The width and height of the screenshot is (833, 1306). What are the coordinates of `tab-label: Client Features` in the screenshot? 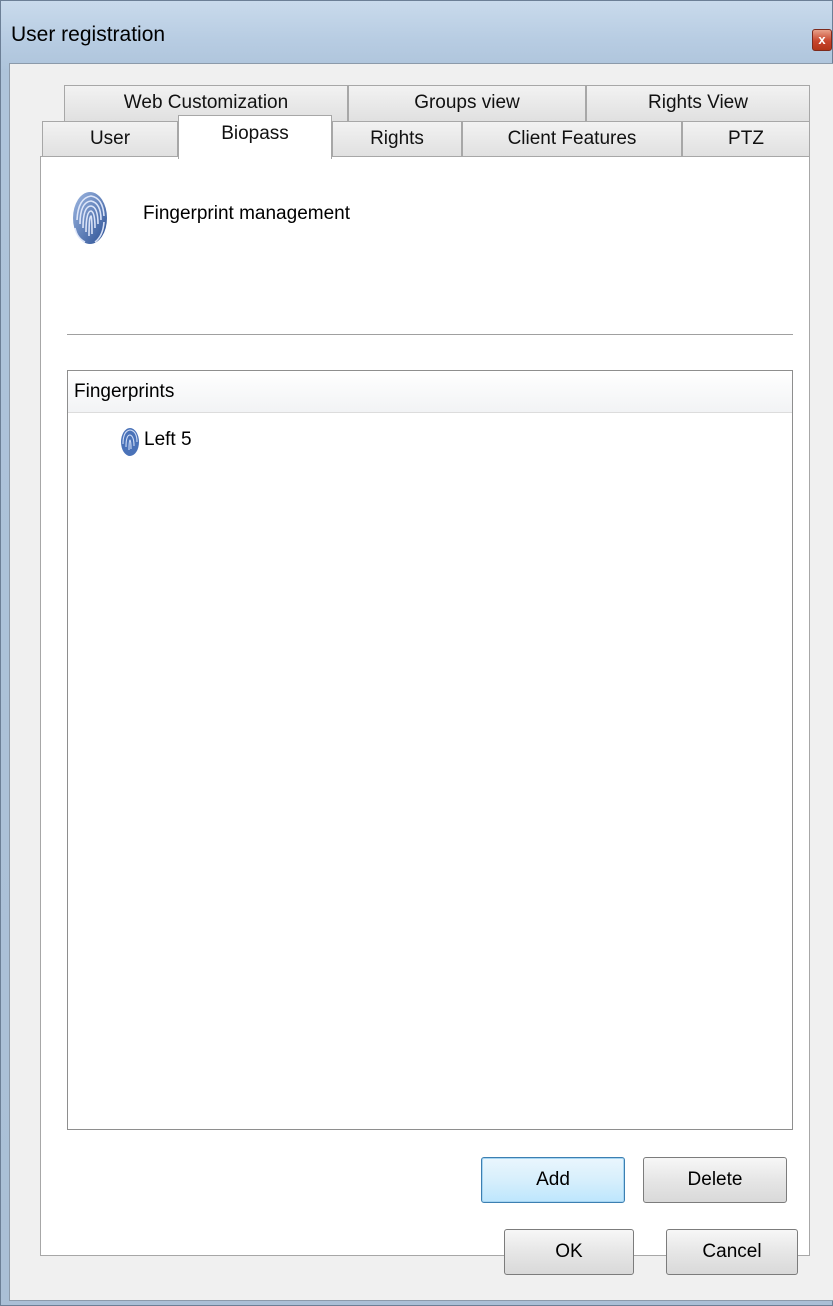 It's located at (572, 138).